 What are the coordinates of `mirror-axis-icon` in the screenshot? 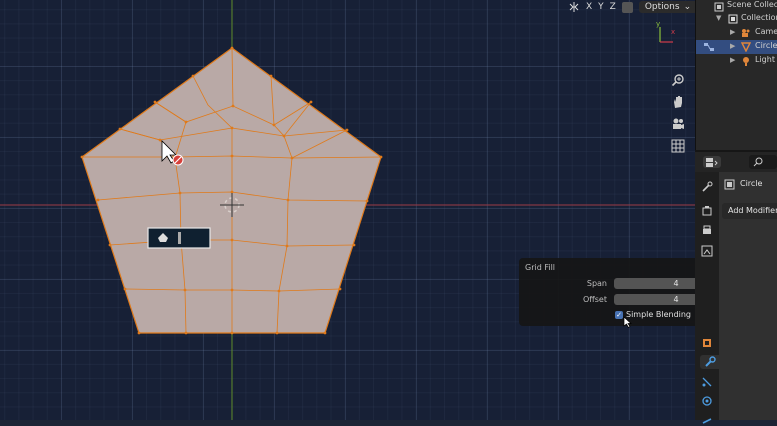 It's located at (574, 7).